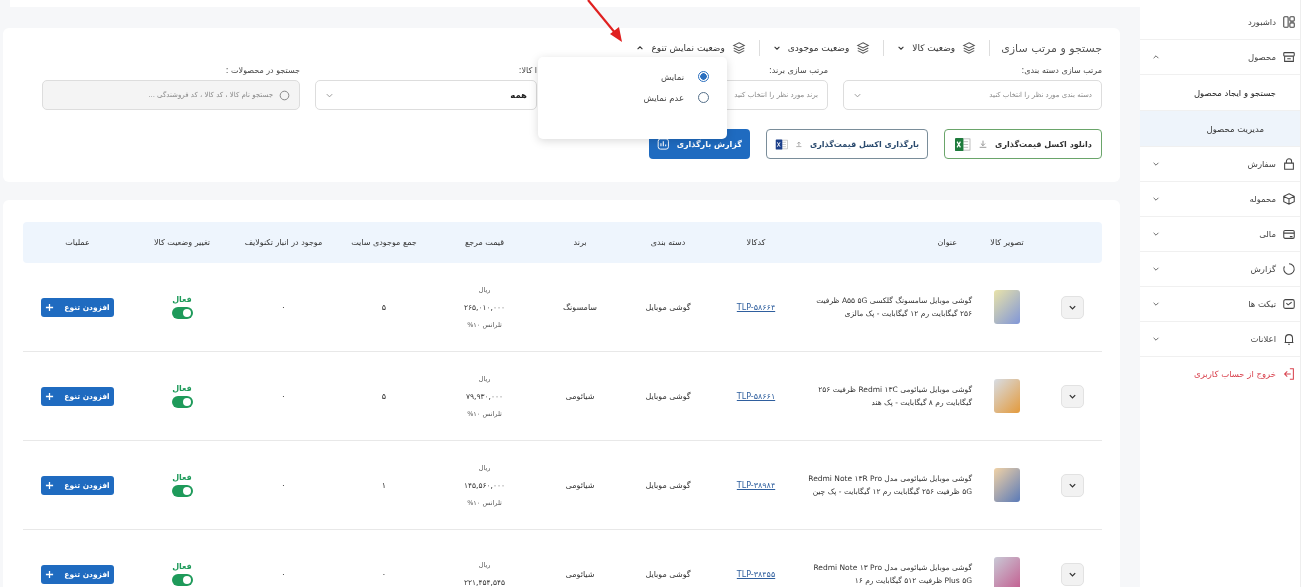 The image size is (1301, 587). What do you see at coordinates (668, 242) in the screenshot?
I see `column-header: دسته بندی` at bounding box center [668, 242].